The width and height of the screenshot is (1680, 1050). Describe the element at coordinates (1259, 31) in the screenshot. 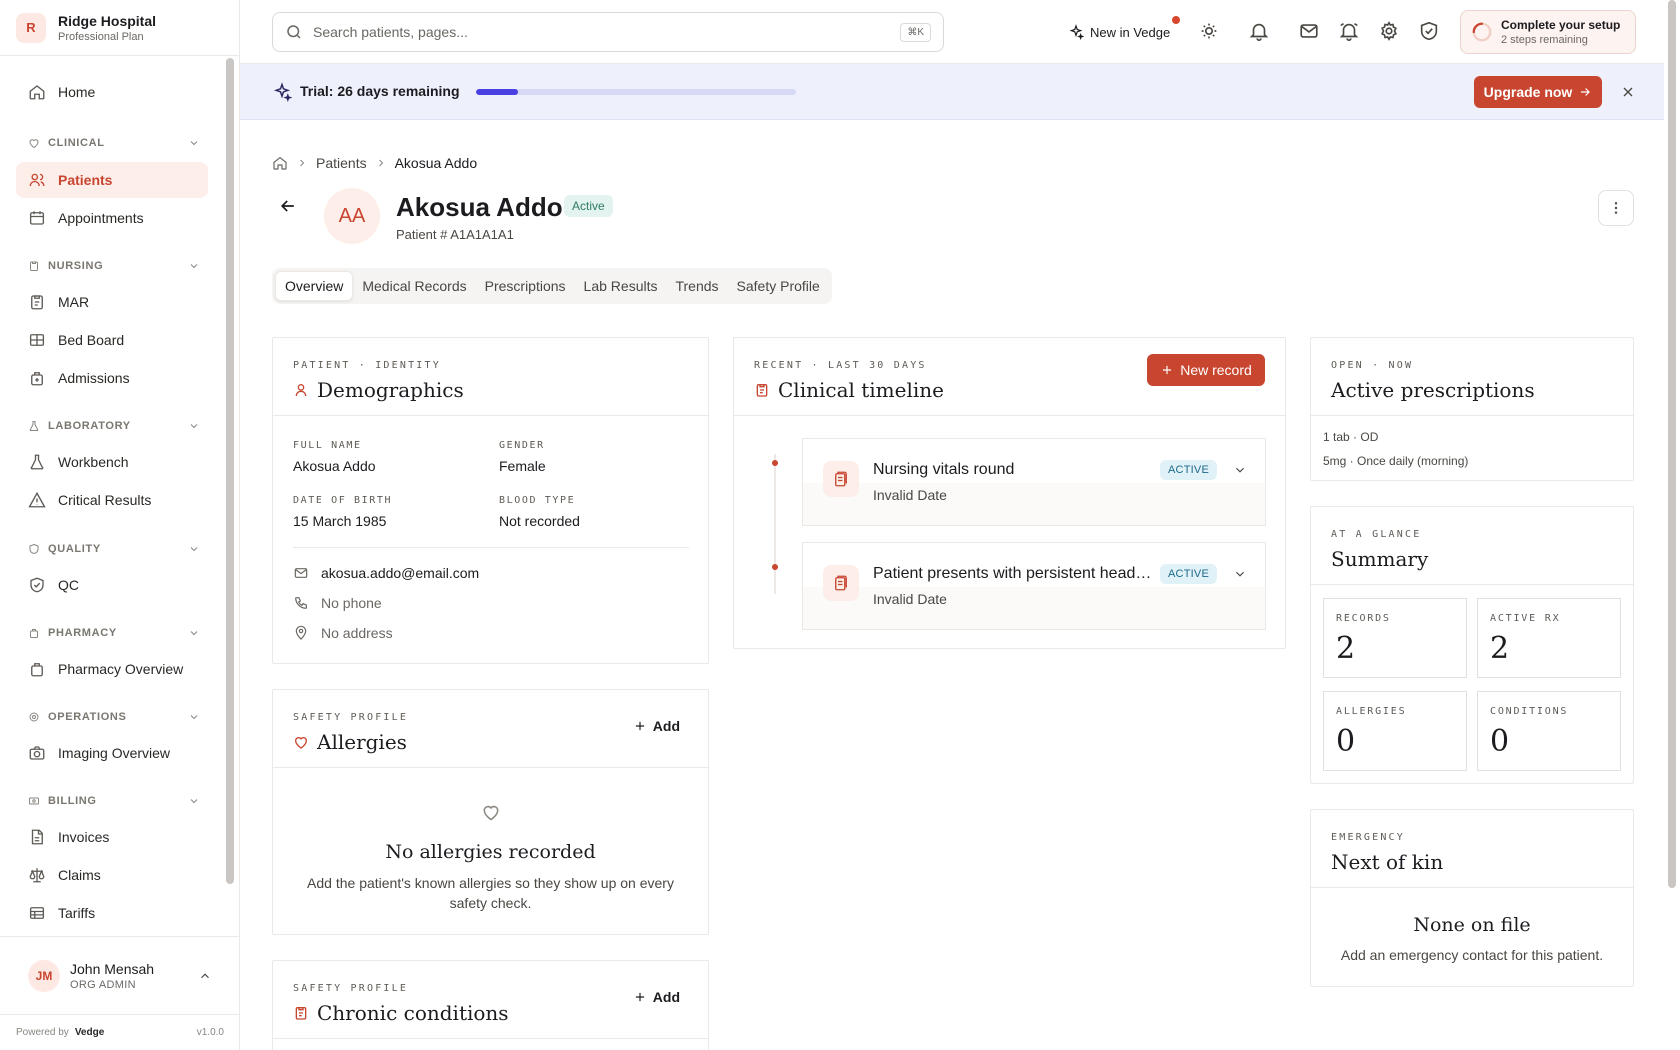

I see `bell-icon` at that location.